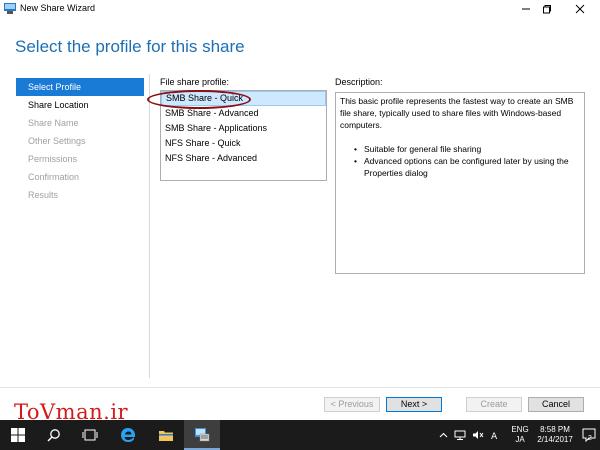 This screenshot has width=600, height=450. I want to click on window-title: New Share Wizard, so click(58, 8).